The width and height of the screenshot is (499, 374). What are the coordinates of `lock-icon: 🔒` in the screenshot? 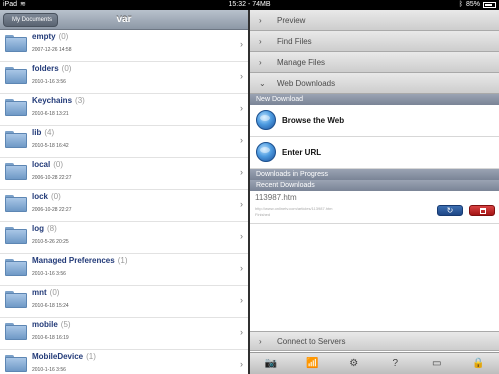 It's located at (478, 363).